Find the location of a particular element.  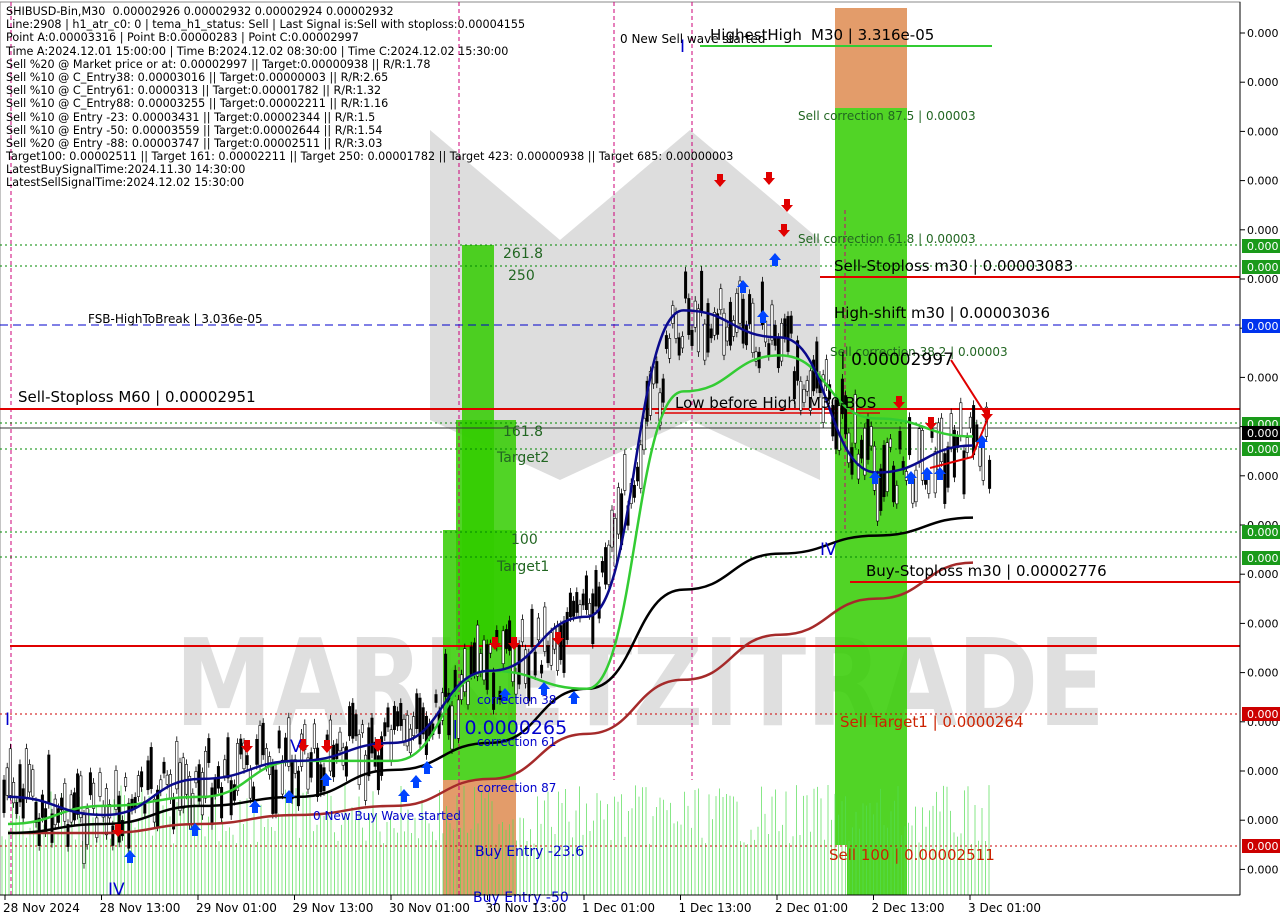

label-m30-high: M30 | 3.316e-05 is located at coordinates (872, 35).